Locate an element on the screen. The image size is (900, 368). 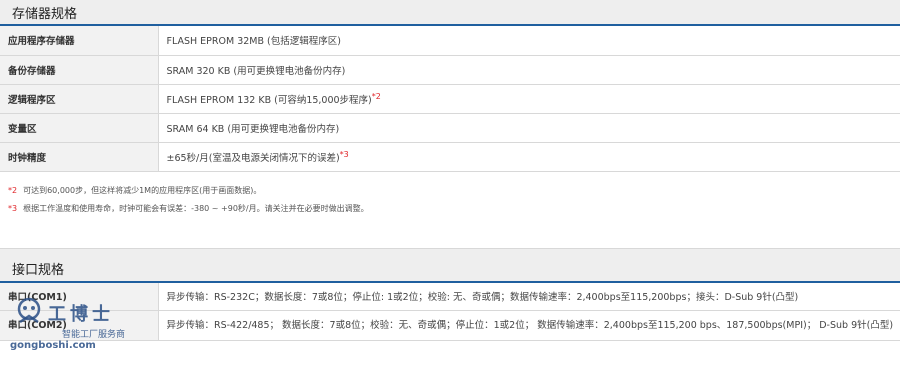
row-label: 逻辑程序区 is located at coordinates (79, 99).